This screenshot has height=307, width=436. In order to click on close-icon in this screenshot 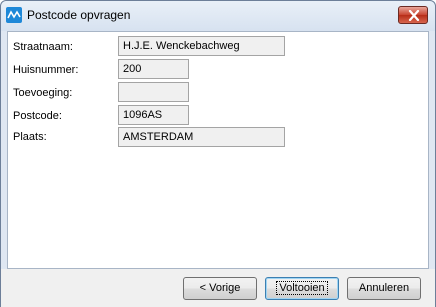, I will do `click(414, 15)`.